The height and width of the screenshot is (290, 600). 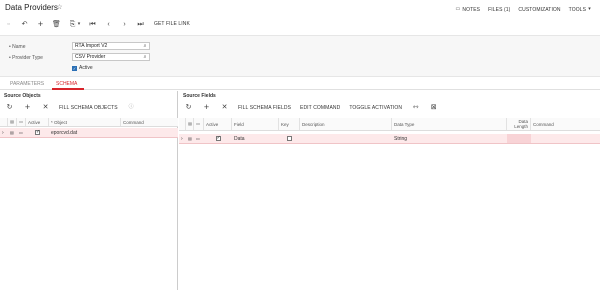 I want to click on source-fields-title: Source Fields, so click(x=199, y=96).